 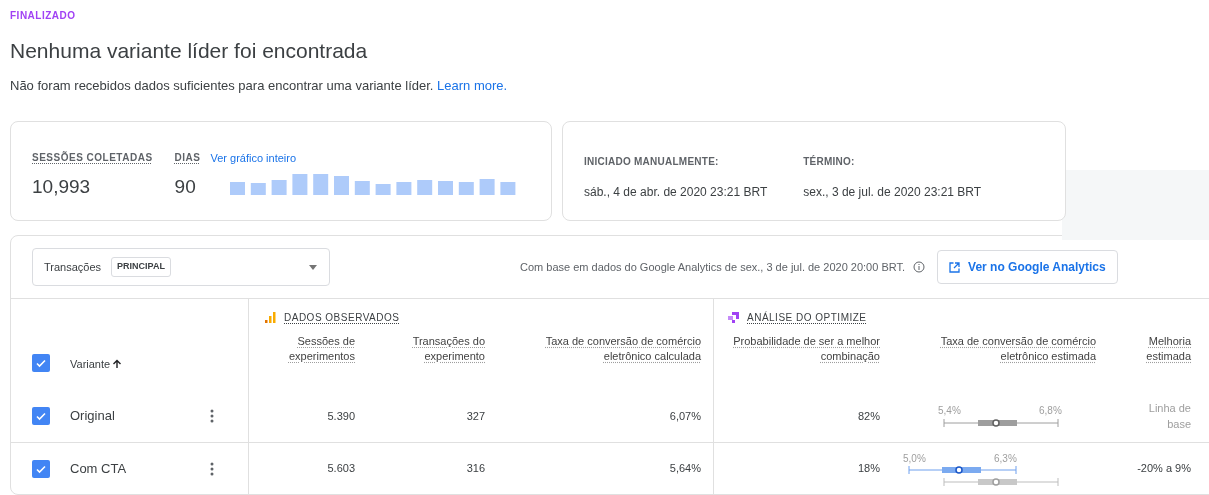 I want to click on objective-tag: PRINCIPAL, so click(x=141, y=267).